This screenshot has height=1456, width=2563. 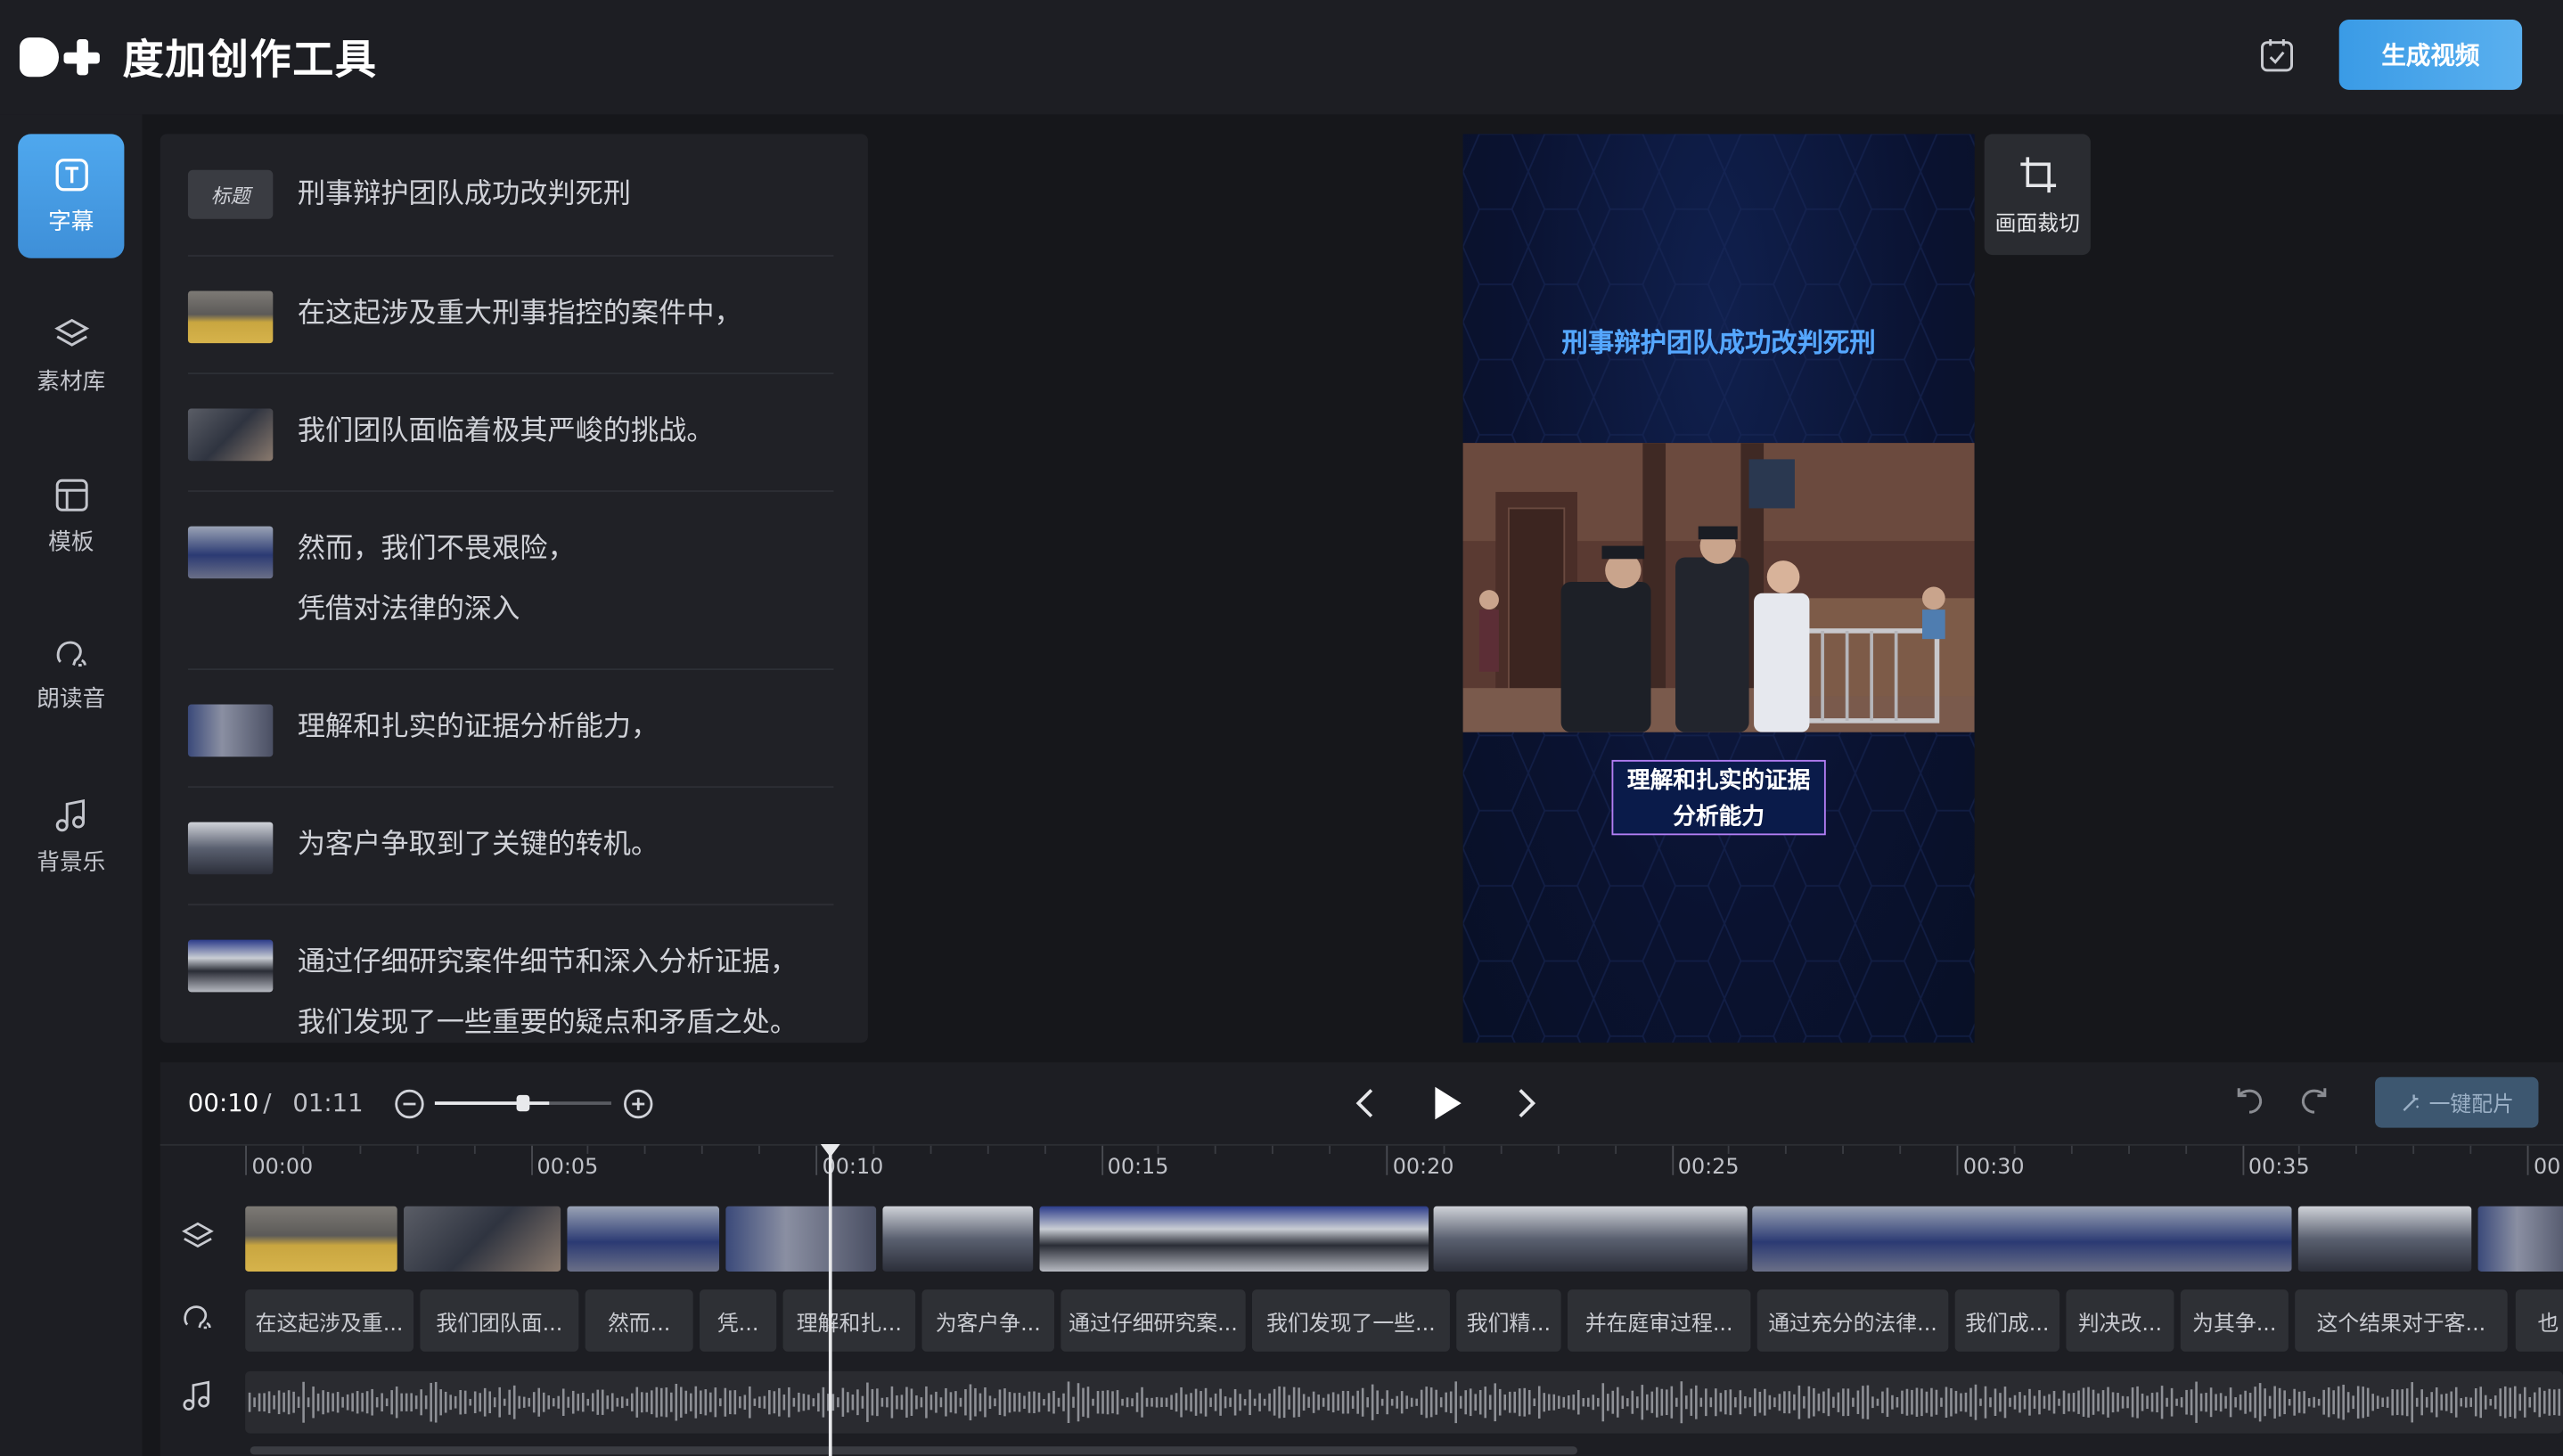 What do you see at coordinates (2037, 195) in the screenshot?
I see `crop-button: 画面裁切` at bounding box center [2037, 195].